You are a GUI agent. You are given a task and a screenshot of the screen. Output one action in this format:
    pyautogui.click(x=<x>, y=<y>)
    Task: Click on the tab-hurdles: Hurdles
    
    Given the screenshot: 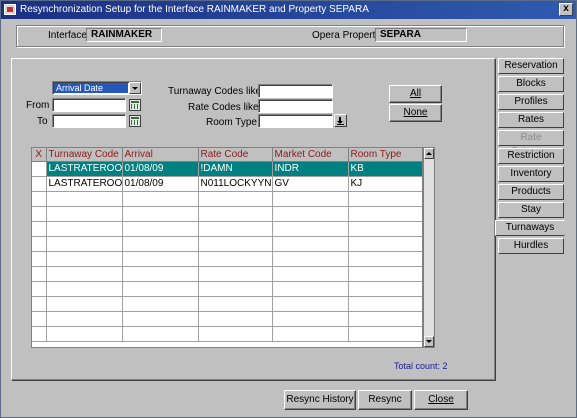 What is the action you would take?
    pyautogui.click(x=531, y=246)
    